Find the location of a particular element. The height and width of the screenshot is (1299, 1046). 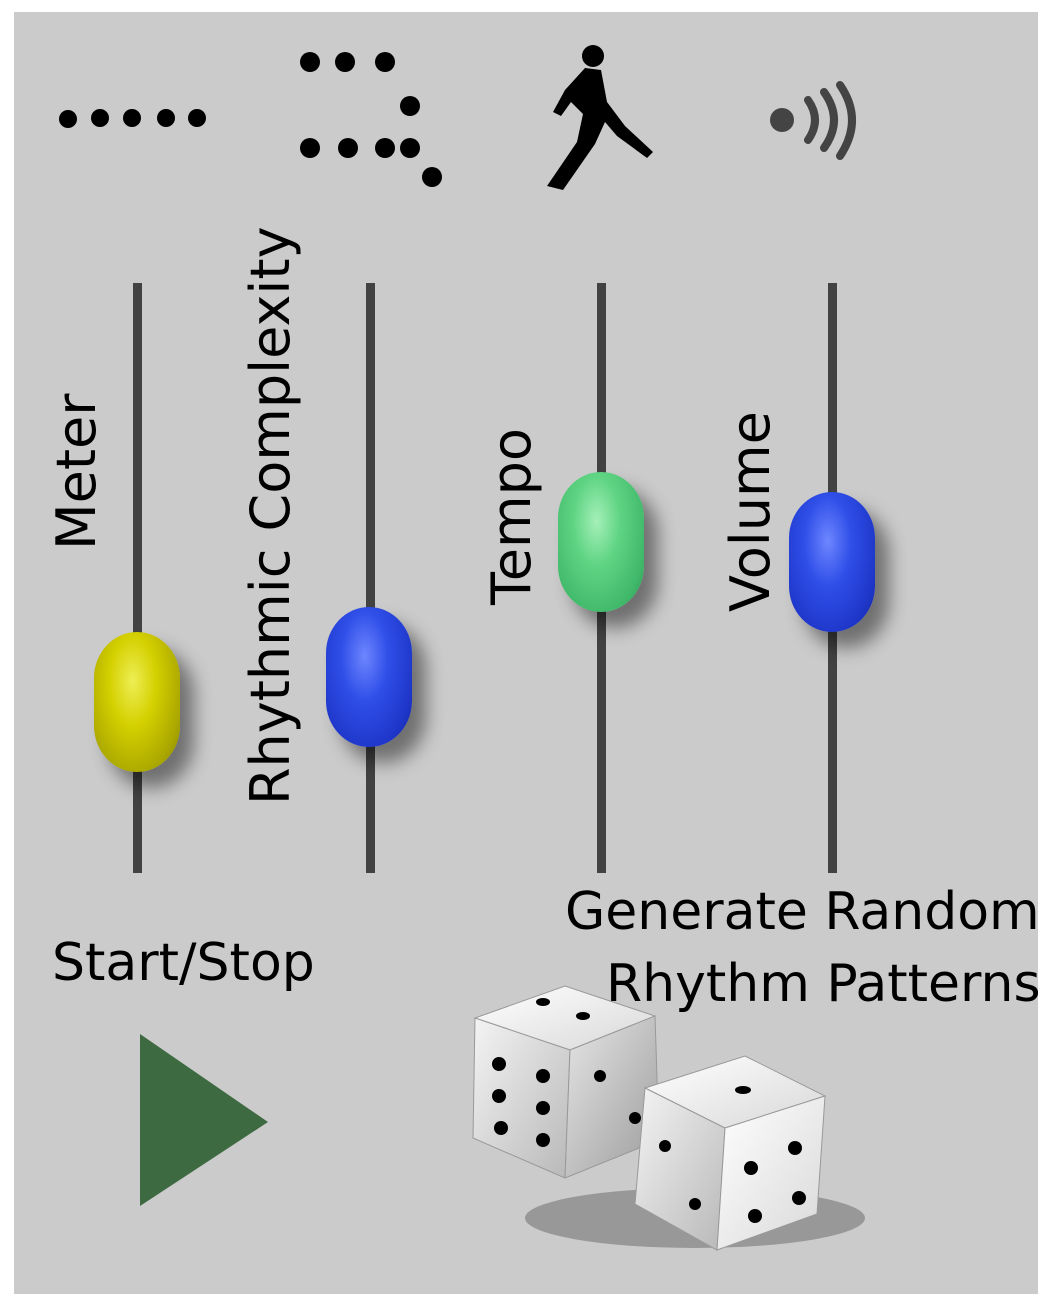

speaker-waves-icon is located at coordinates (813, 120).